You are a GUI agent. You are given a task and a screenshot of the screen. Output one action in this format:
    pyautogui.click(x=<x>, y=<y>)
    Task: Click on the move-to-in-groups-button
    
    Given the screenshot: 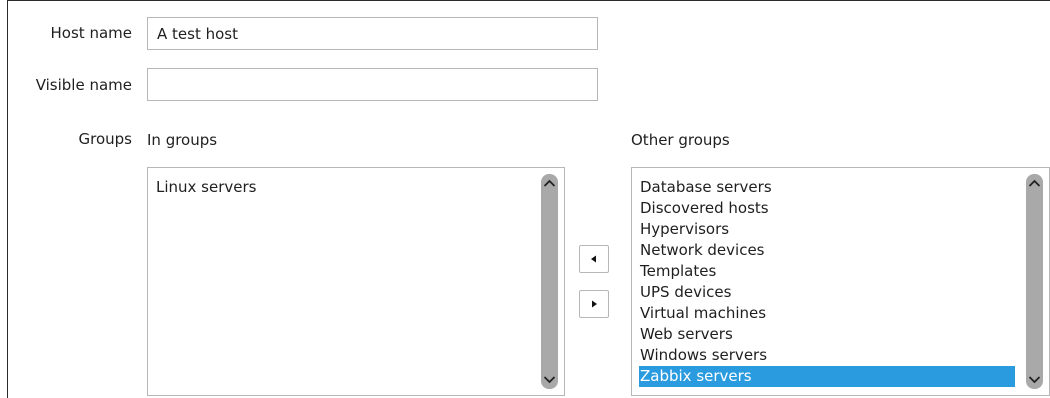 What is the action you would take?
    pyautogui.click(x=594, y=259)
    